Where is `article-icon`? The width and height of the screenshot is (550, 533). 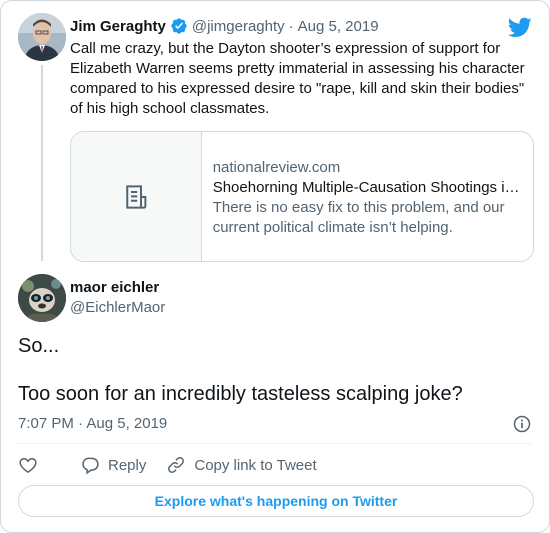 article-icon is located at coordinates (136, 196).